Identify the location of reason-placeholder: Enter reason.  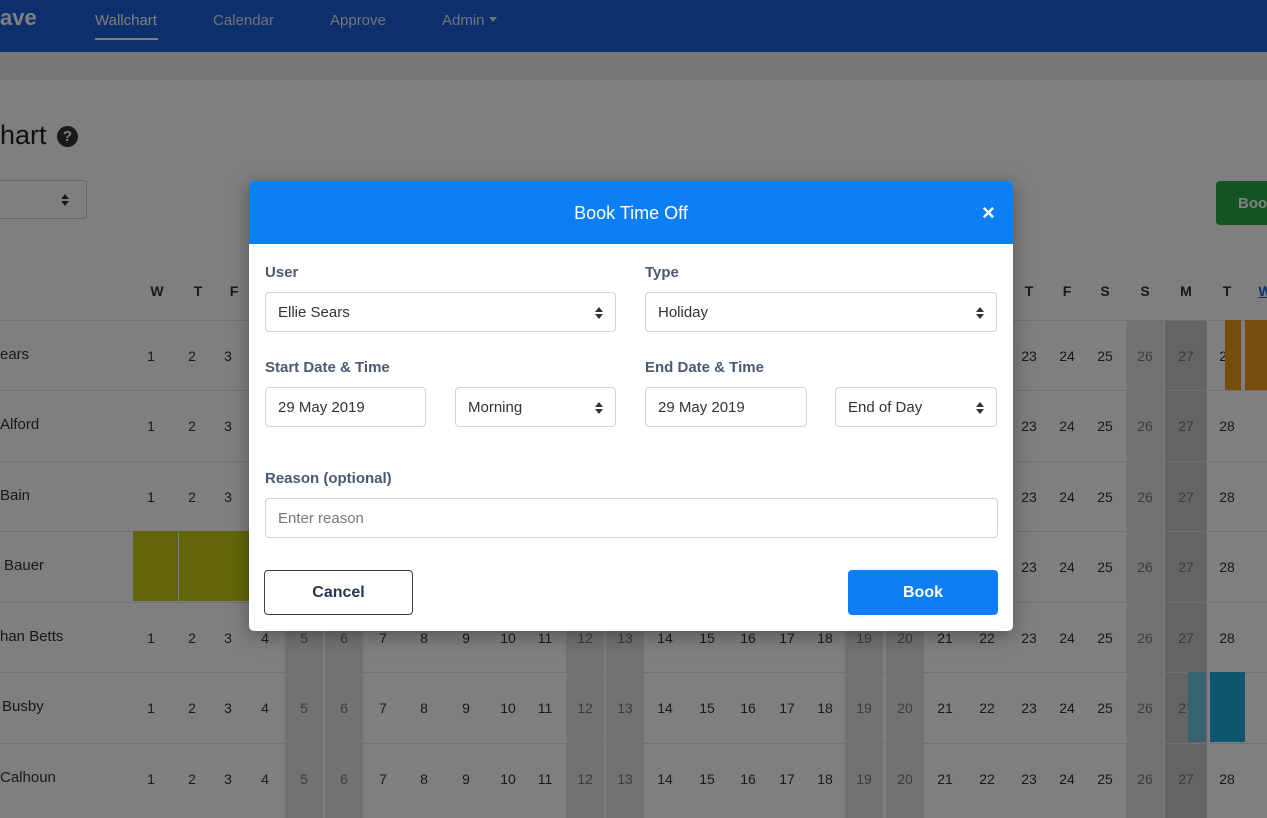
(321, 518).